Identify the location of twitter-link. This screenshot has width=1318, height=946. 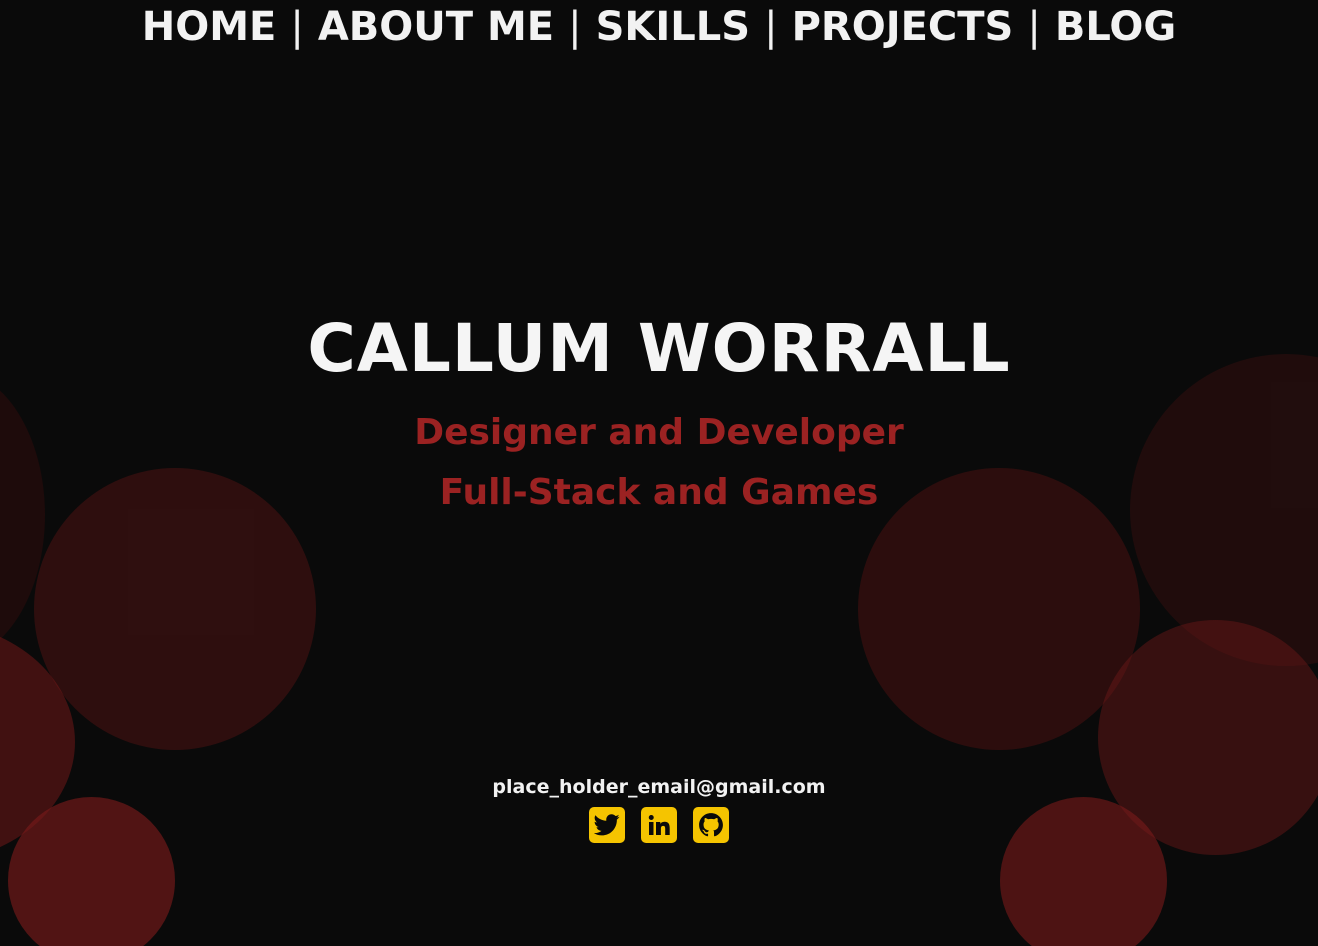
(607, 825).